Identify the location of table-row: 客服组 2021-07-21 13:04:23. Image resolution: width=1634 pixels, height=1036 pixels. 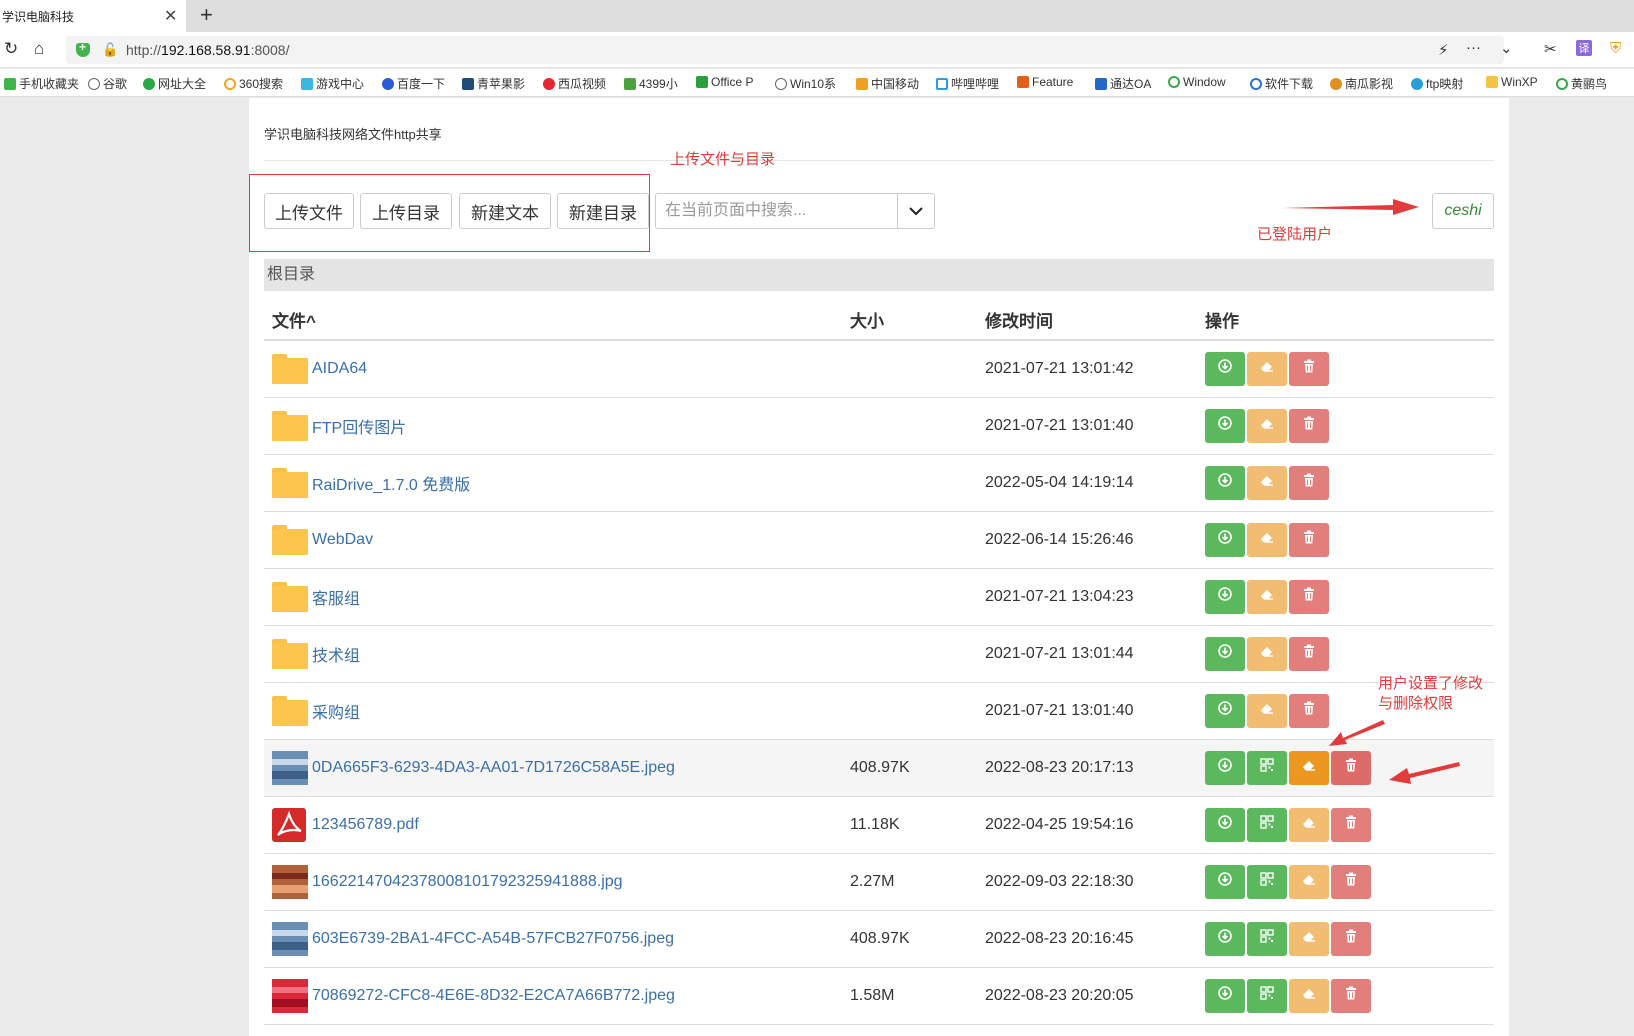
(879, 597).